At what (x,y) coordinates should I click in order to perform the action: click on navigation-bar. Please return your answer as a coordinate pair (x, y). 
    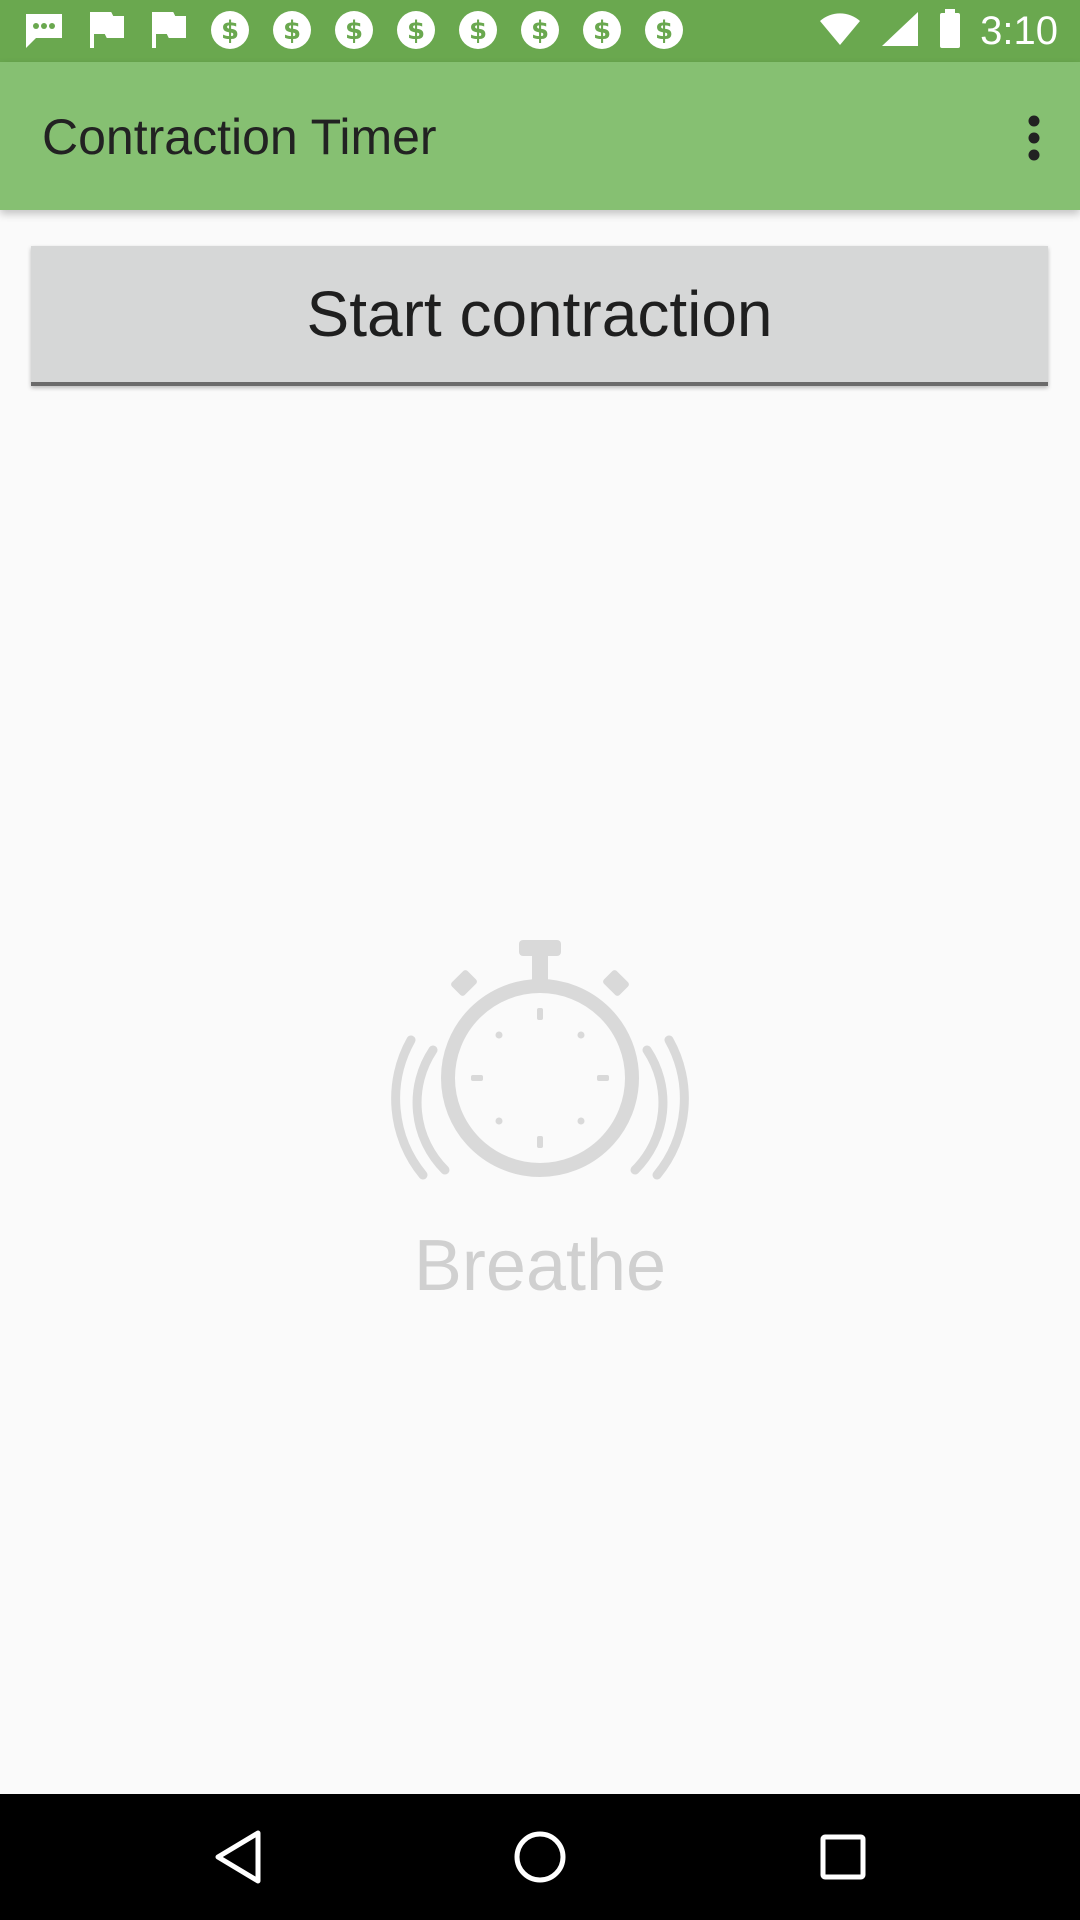
    Looking at the image, I should click on (540, 1857).